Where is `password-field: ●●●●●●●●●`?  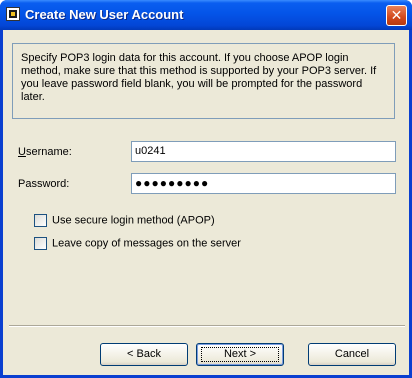 password-field: ●●●●●●●●● is located at coordinates (263, 183).